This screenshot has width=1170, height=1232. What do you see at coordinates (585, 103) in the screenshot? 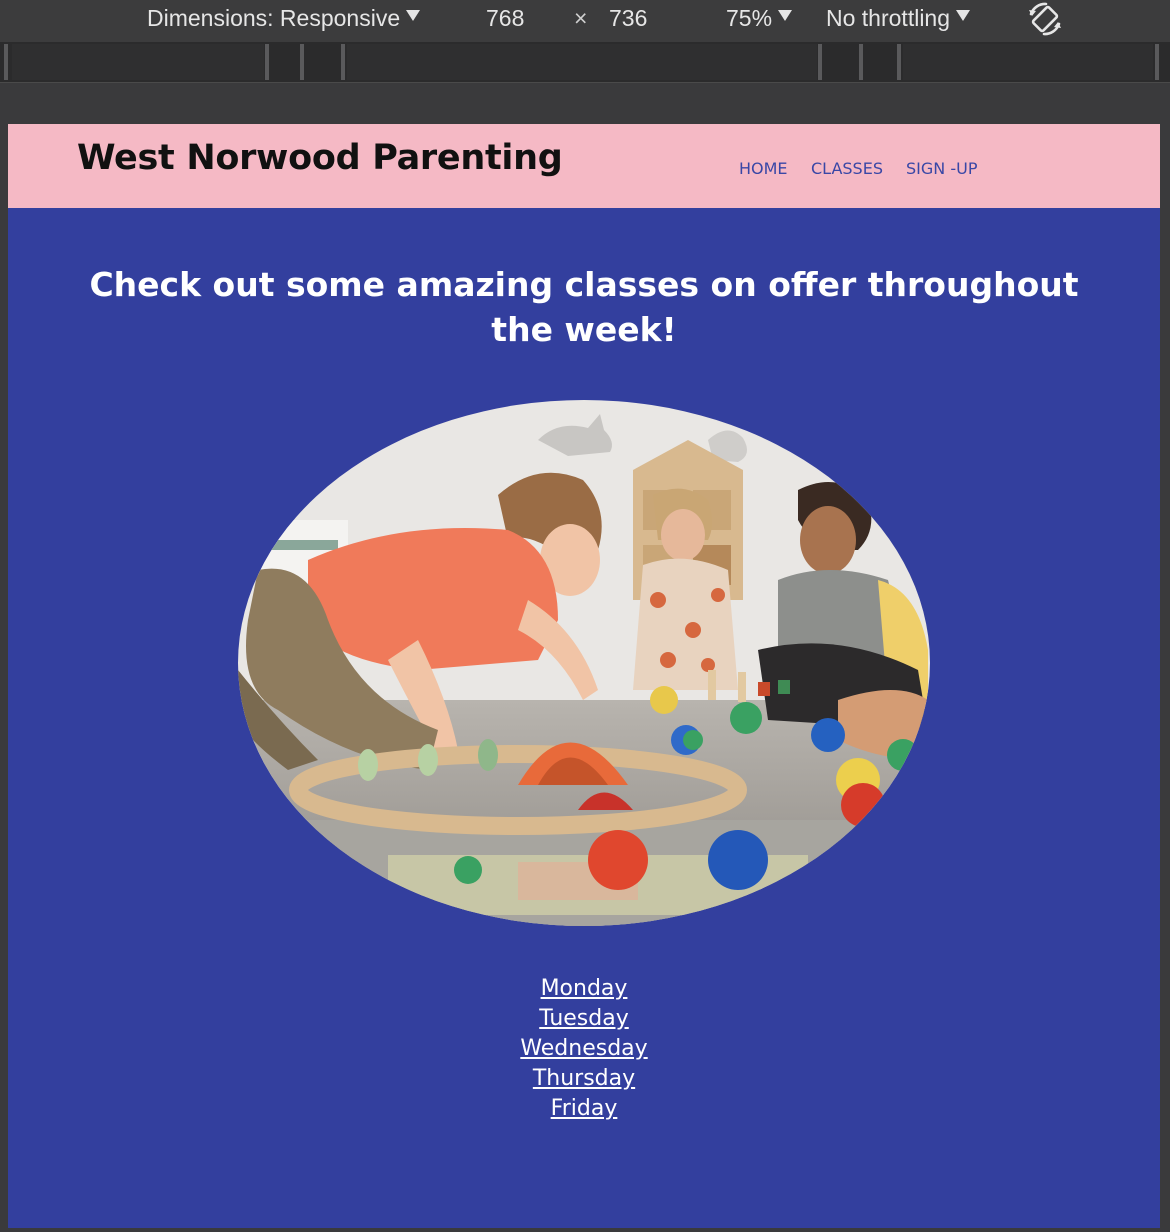
I see `viewport-gutter` at bounding box center [585, 103].